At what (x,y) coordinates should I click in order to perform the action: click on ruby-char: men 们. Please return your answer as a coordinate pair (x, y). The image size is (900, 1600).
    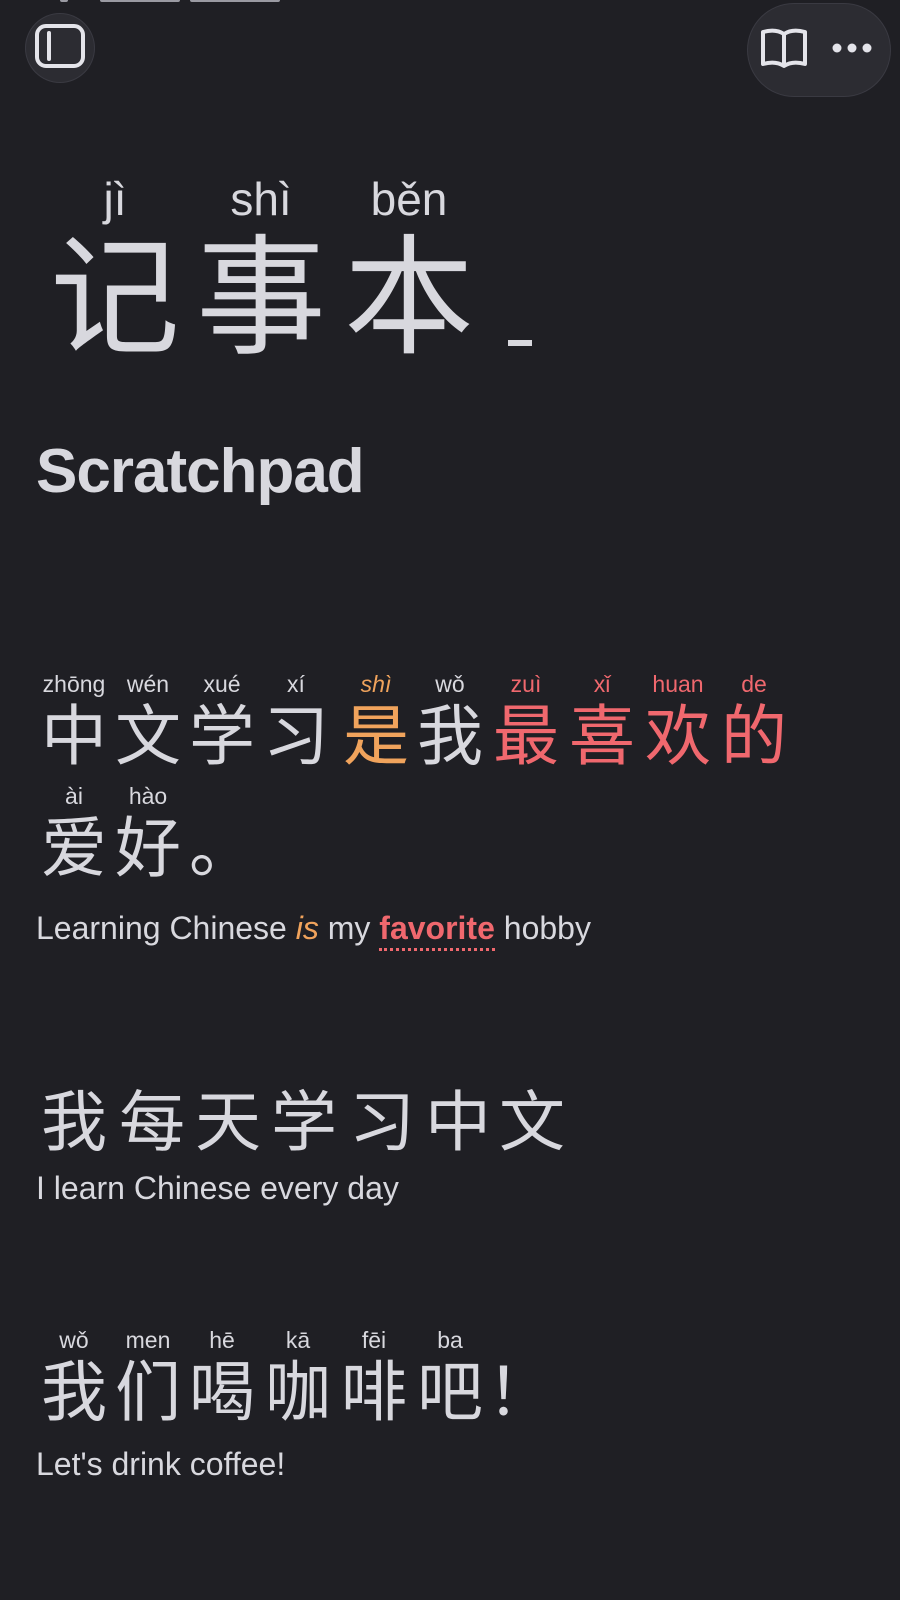
    Looking at the image, I should click on (148, 1379).